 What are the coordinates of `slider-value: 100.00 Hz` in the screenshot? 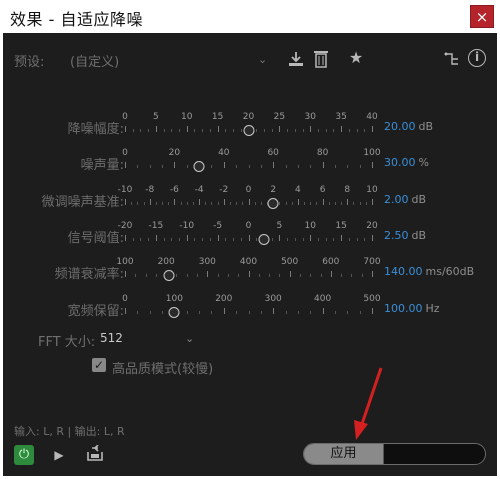 It's located at (412, 308).